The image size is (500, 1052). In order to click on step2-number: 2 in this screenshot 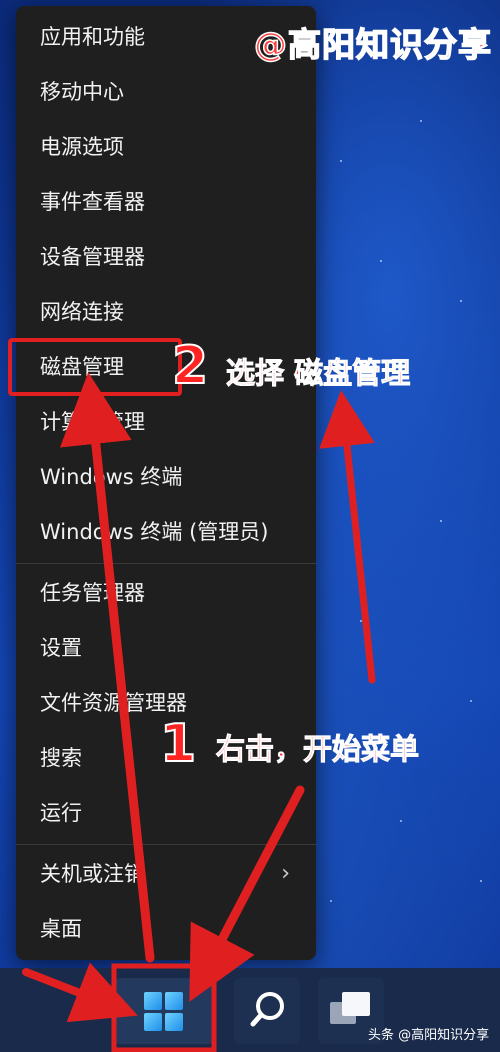, I will do `click(190, 366)`.